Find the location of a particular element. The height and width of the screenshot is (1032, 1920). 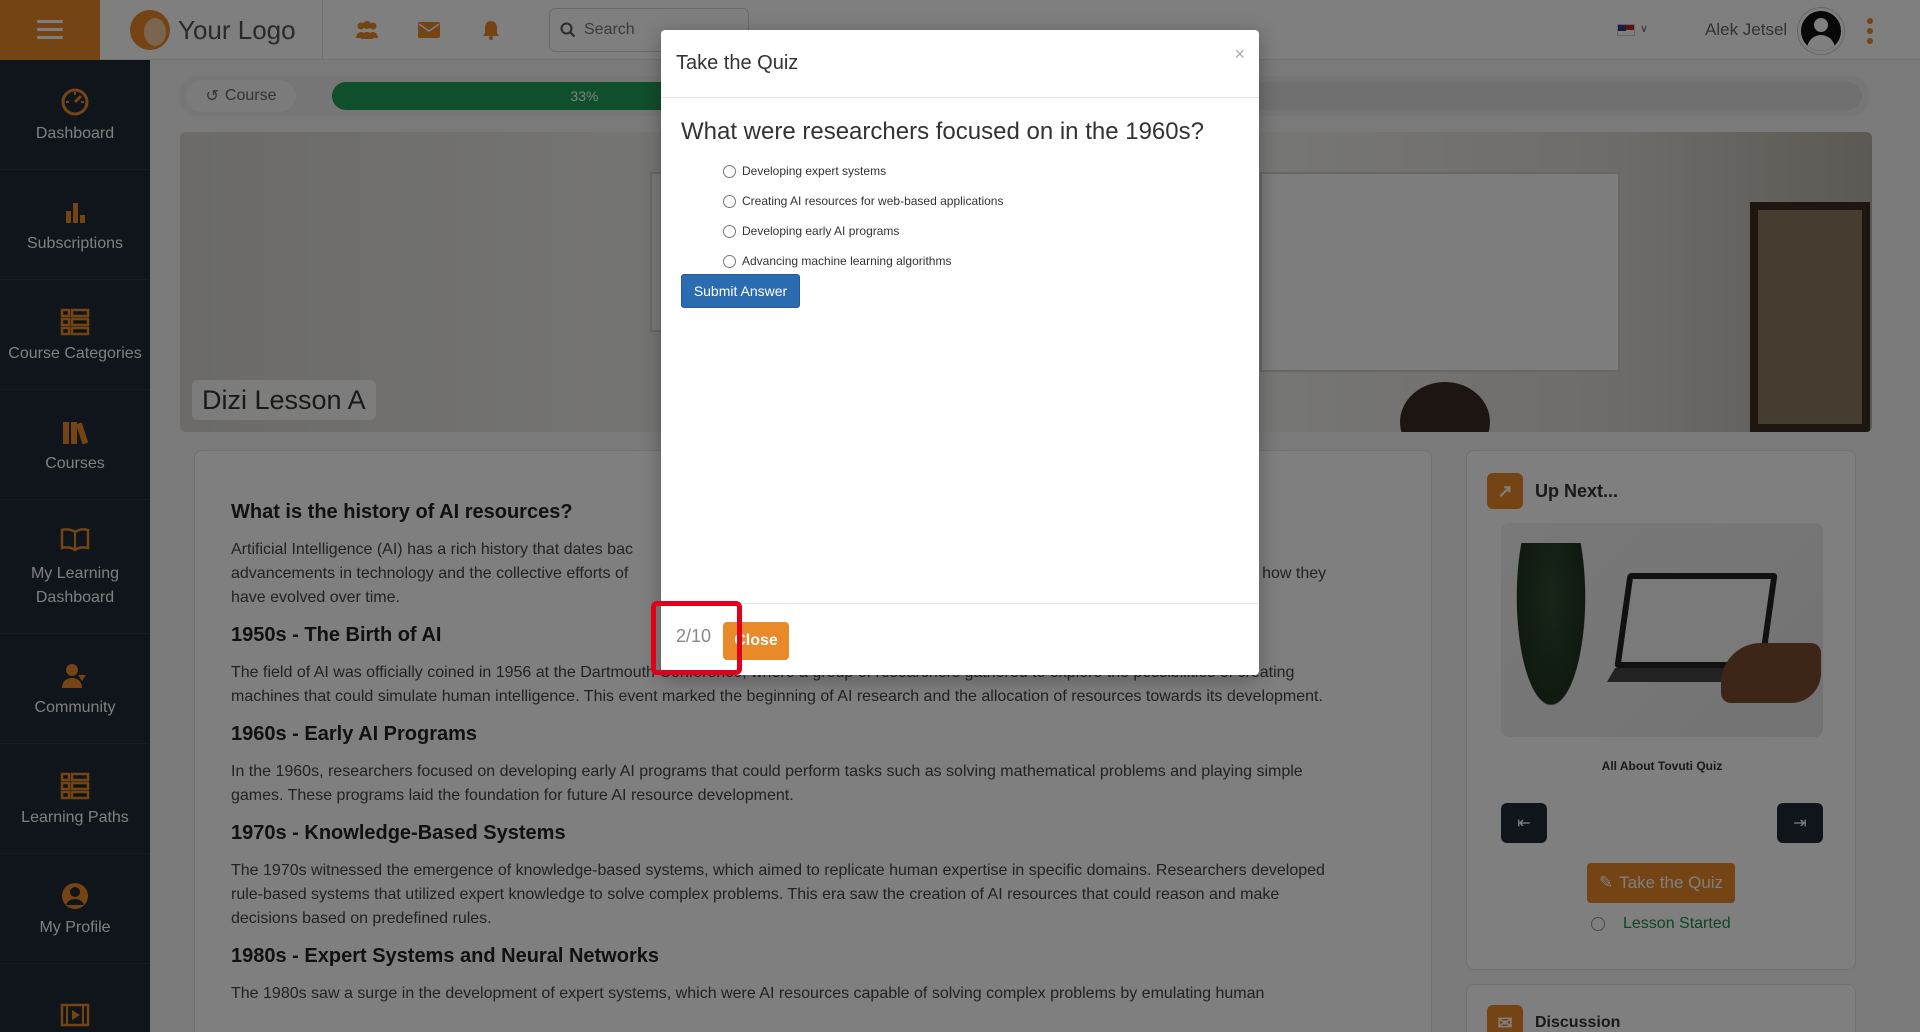

answer-option: Developing early AI programs is located at coordinates (863, 231).